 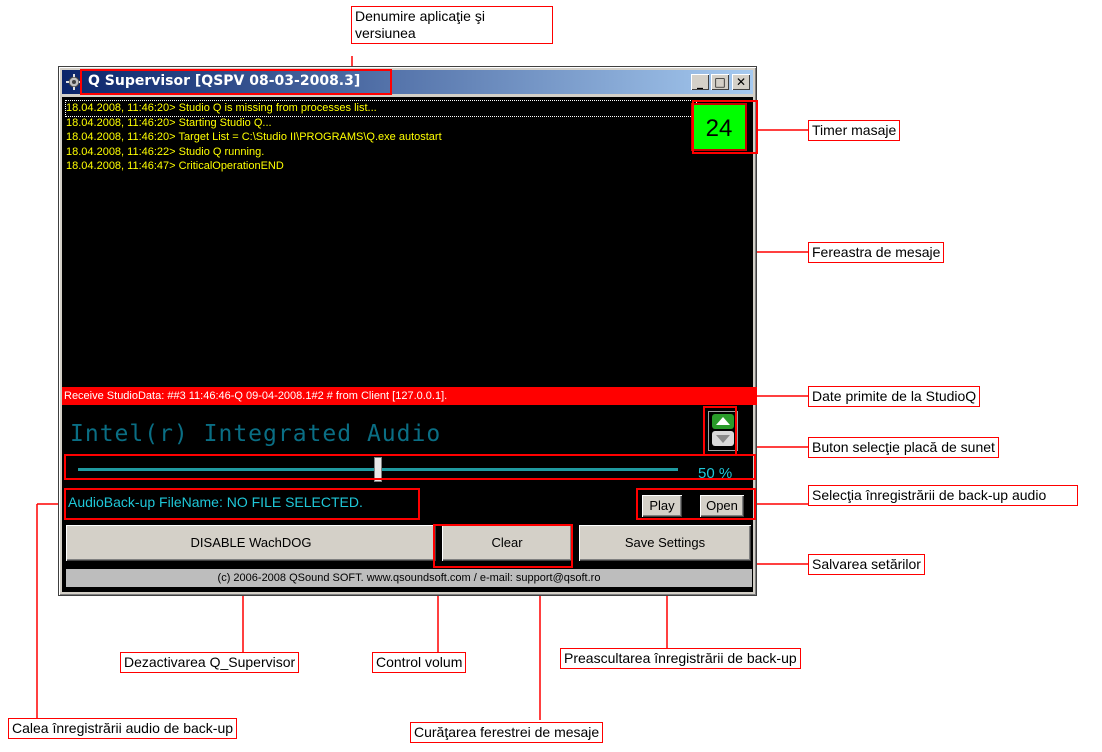 What do you see at coordinates (665, 543) in the screenshot?
I see `save-settings-button: Save Settings` at bounding box center [665, 543].